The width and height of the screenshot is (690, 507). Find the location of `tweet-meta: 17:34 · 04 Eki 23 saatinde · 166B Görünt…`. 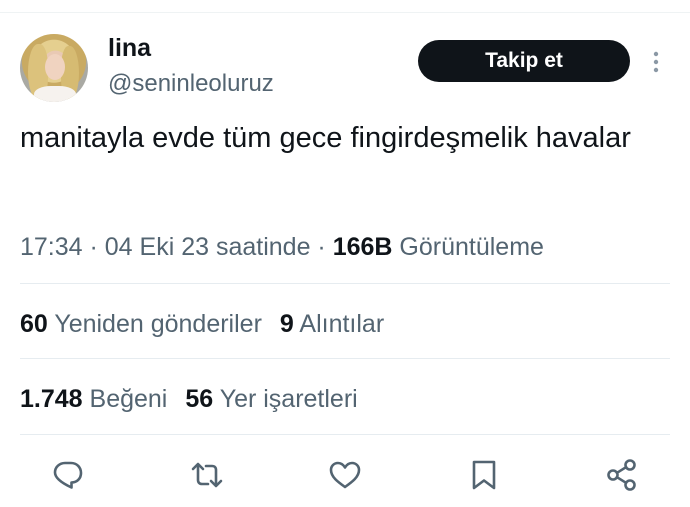

tweet-meta: 17:34 · 04 Eki 23 saatinde · 166B Görünt… is located at coordinates (282, 247).